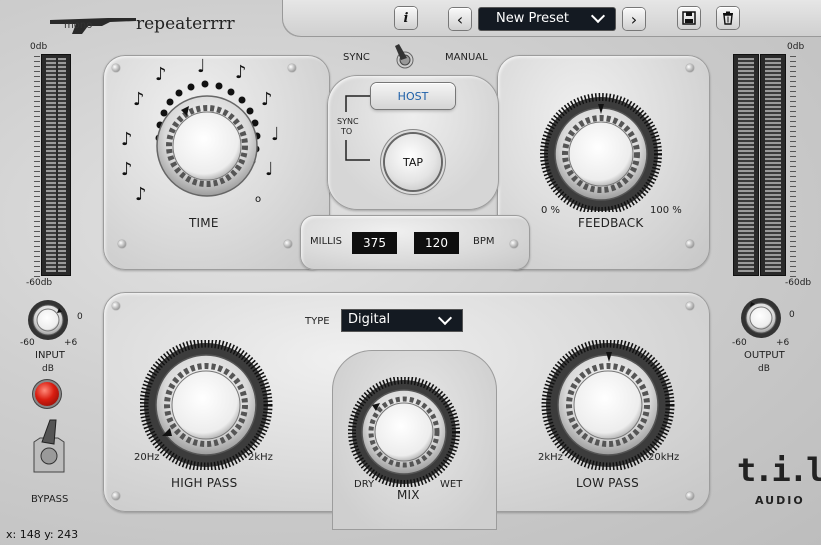 The height and width of the screenshot is (545, 821). I want to click on tilt-logo: t.i.l.t, so click(779, 470).